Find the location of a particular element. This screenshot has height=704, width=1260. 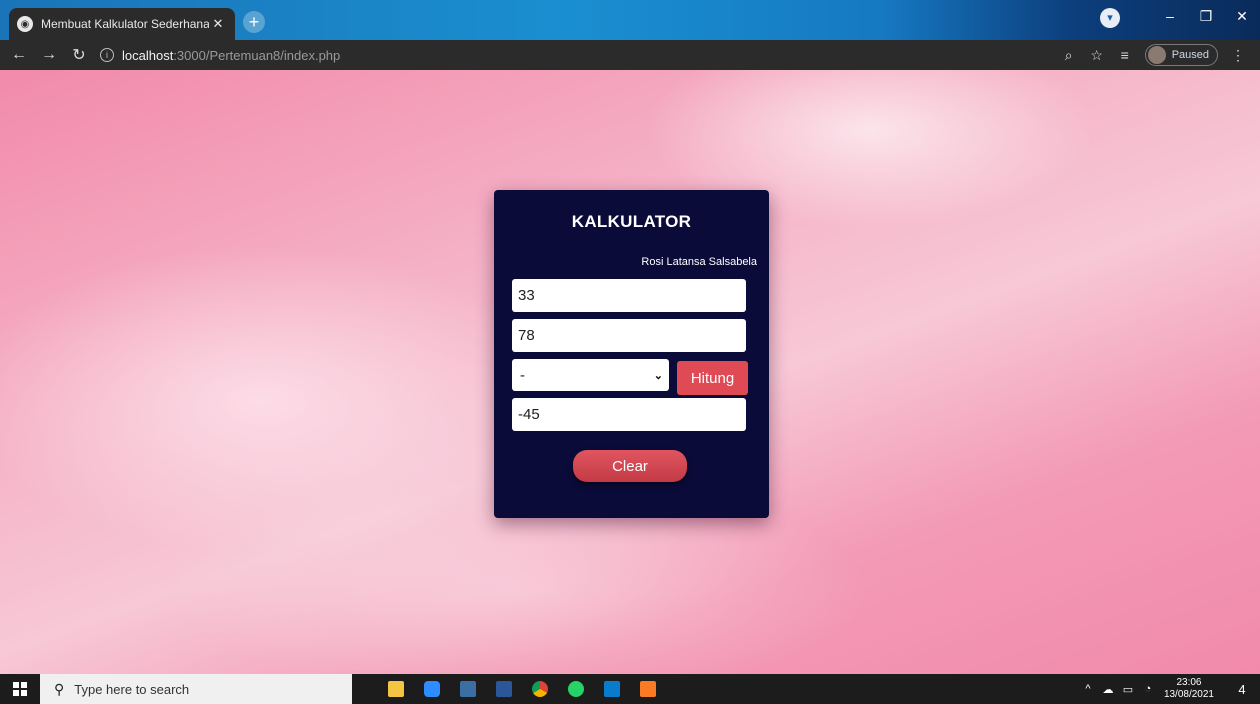

vscode-icon is located at coordinates (612, 689).